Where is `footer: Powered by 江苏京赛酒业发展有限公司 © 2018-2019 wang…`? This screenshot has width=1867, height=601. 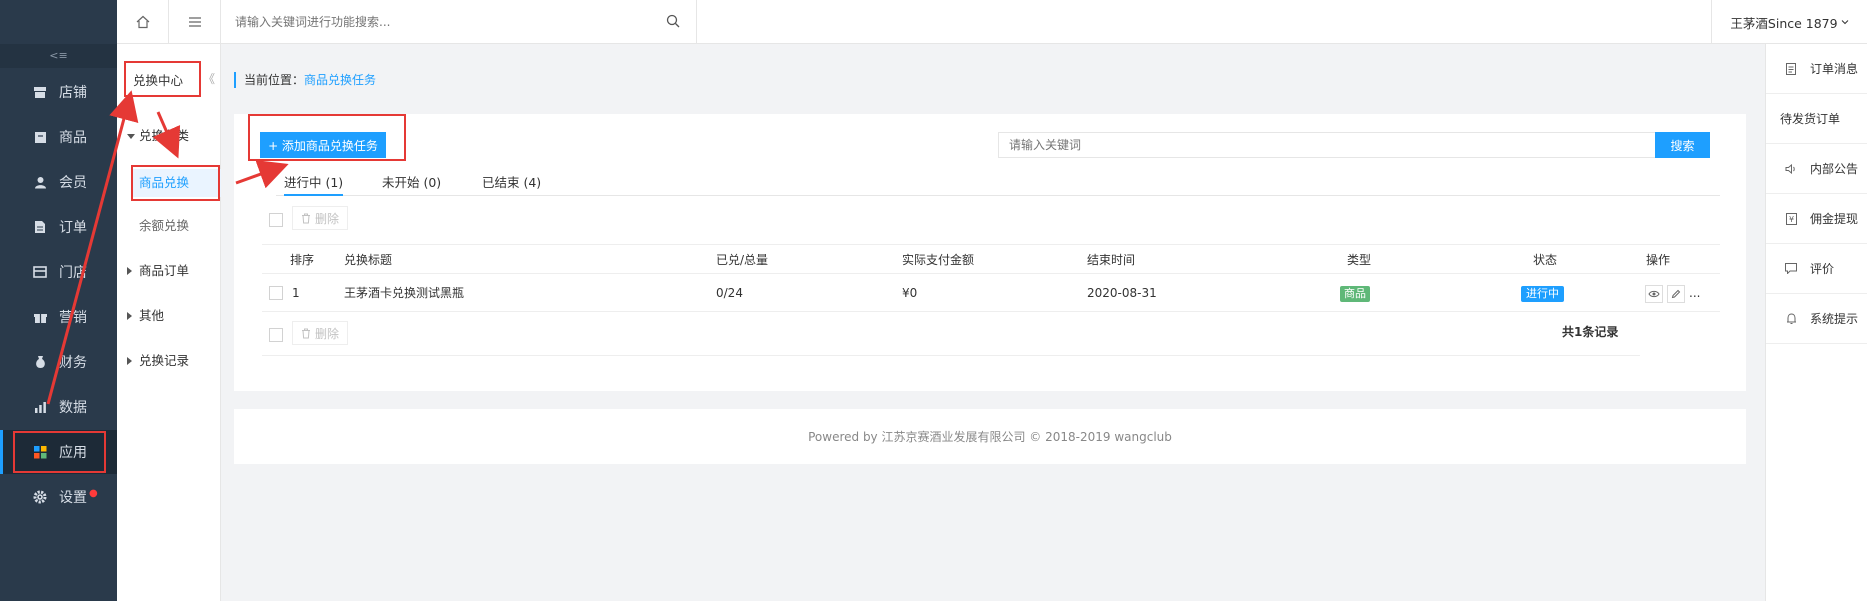
footer: Powered by 江苏京赛酒业发展有限公司 © 2018-2019 wang… is located at coordinates (990, 436).